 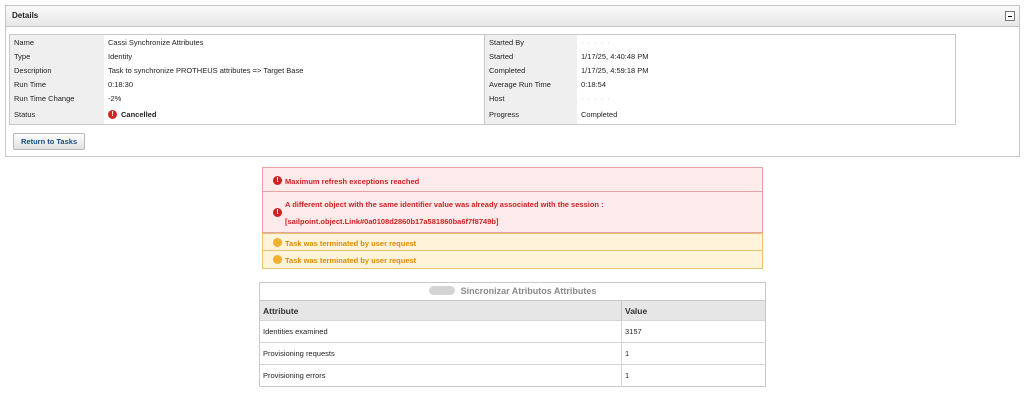 I want to click on table-row: Provisioning errors 1, so click(x=512, y=375).